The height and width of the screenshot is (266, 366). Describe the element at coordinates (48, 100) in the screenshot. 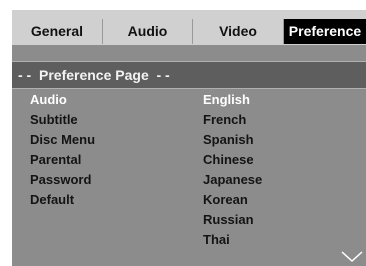

I see `menu-item-audio: Audio` at that location.